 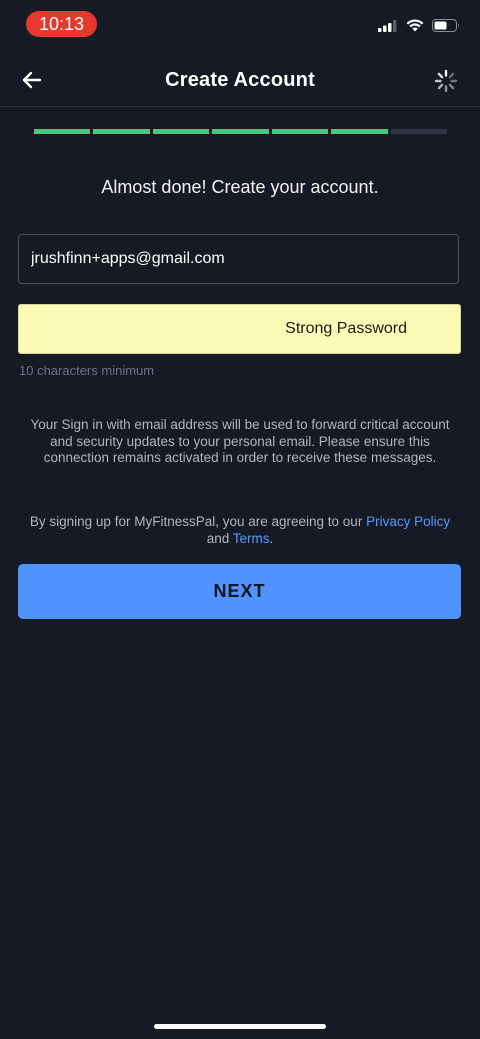 I want to click on password-strength-label: Strong Password, so click(x=346, y=328).